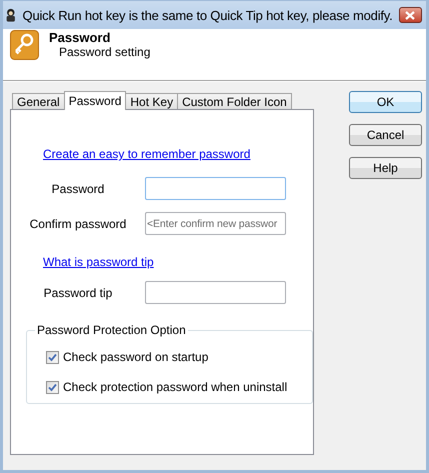  I want to click on window-title: Quick Run hot key is the same to Quick Tip hot key, please modify., so click(207, 15).